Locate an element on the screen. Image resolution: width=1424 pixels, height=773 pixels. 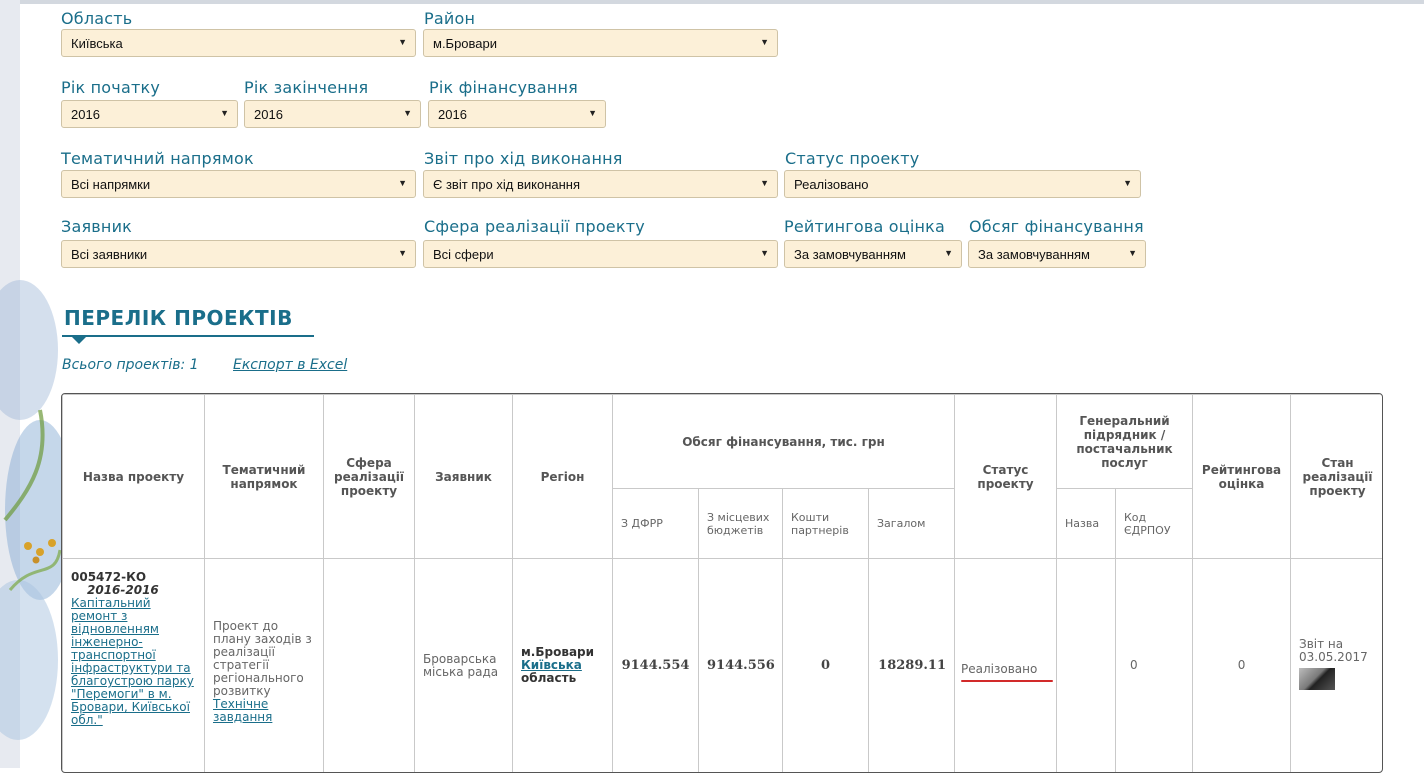
label-sphere: Сфера реалізації проекту is located at coordinates (534, 226).